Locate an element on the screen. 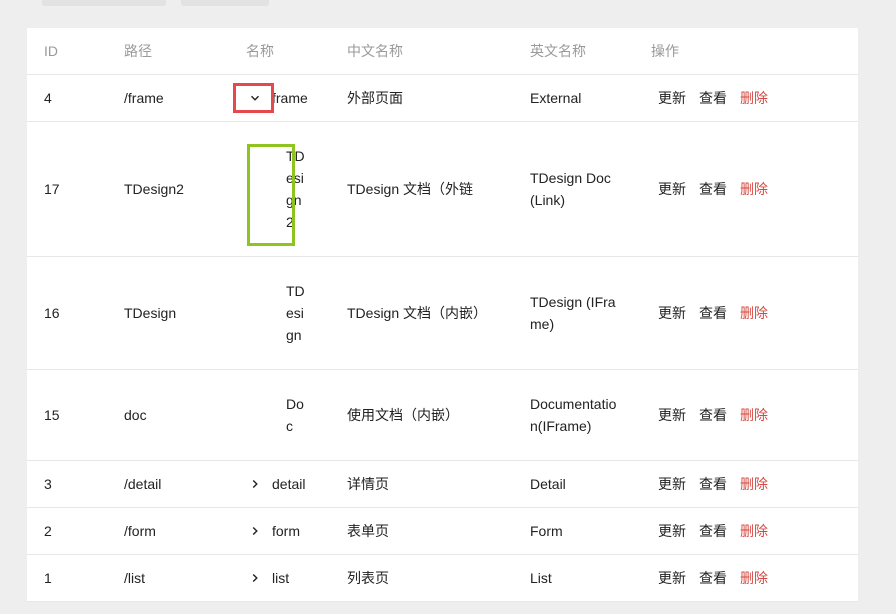  cell-en-name: TDesign (IFrame) is located at coordinates (573, 313).